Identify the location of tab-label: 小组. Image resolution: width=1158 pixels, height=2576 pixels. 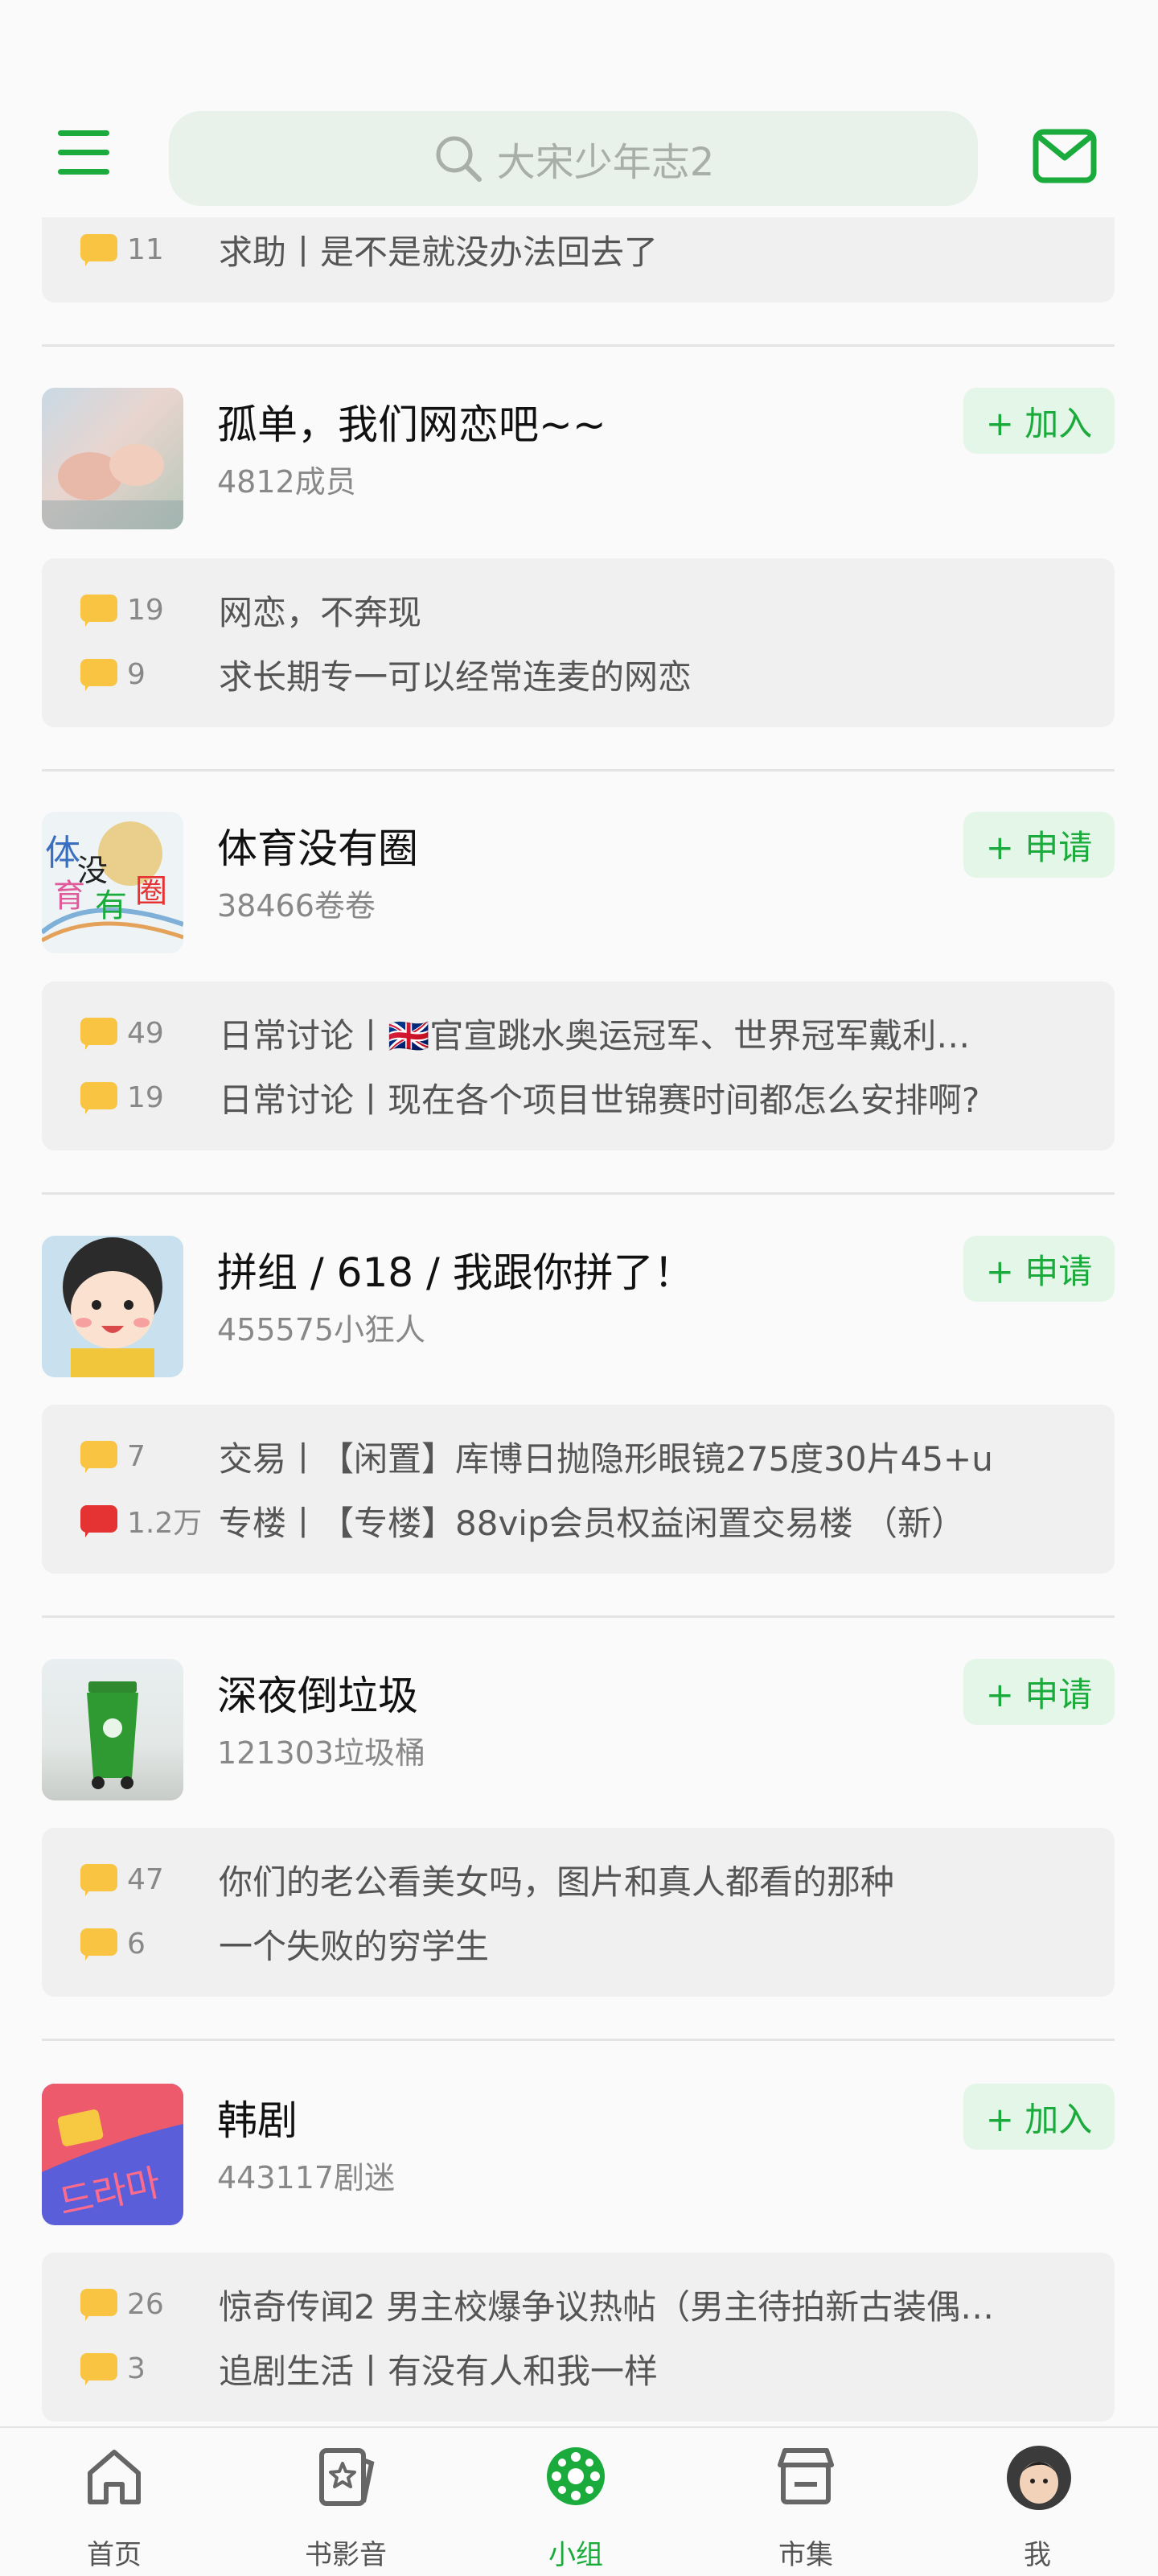
(575, 2555).